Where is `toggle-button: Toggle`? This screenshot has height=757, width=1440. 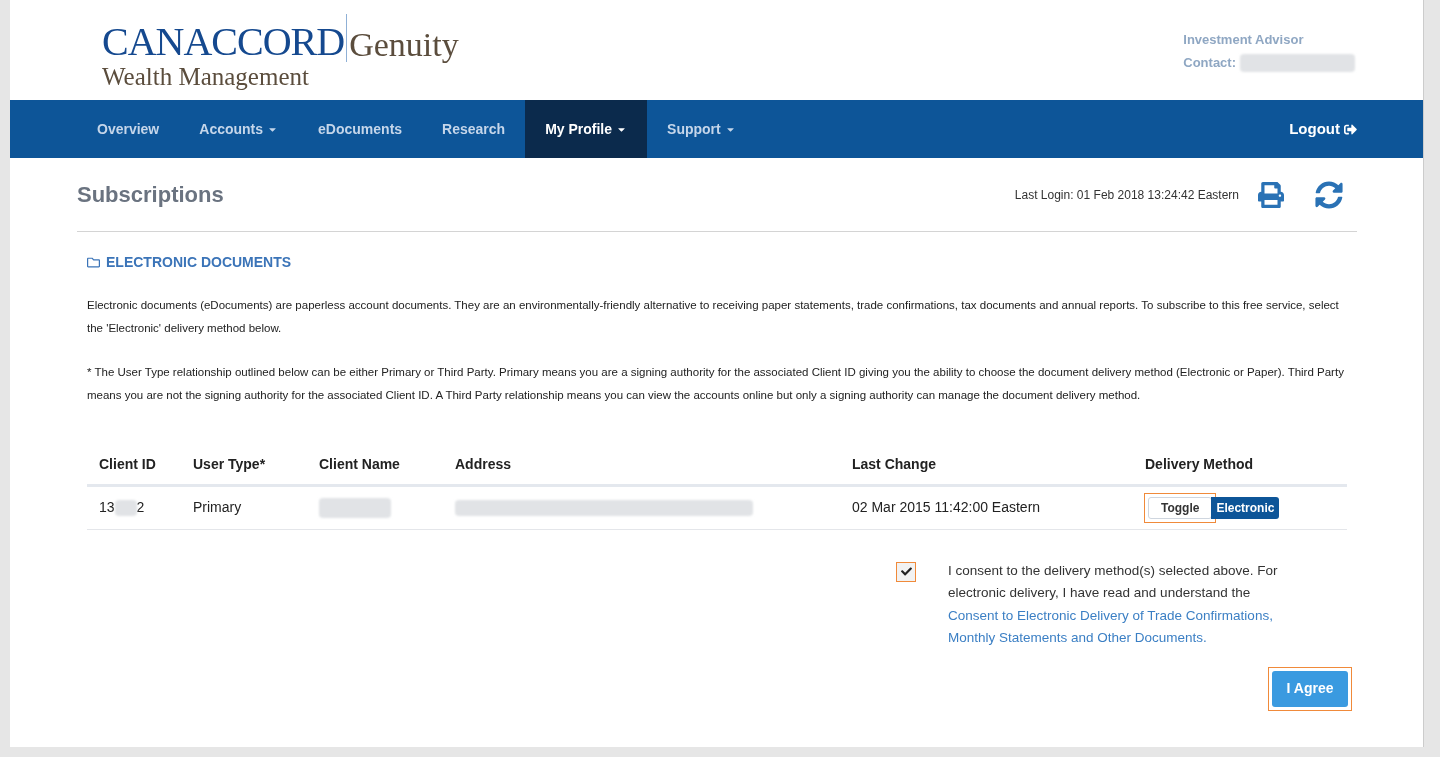
toggle-button: Toggle is located at coordinates (1180, 507).